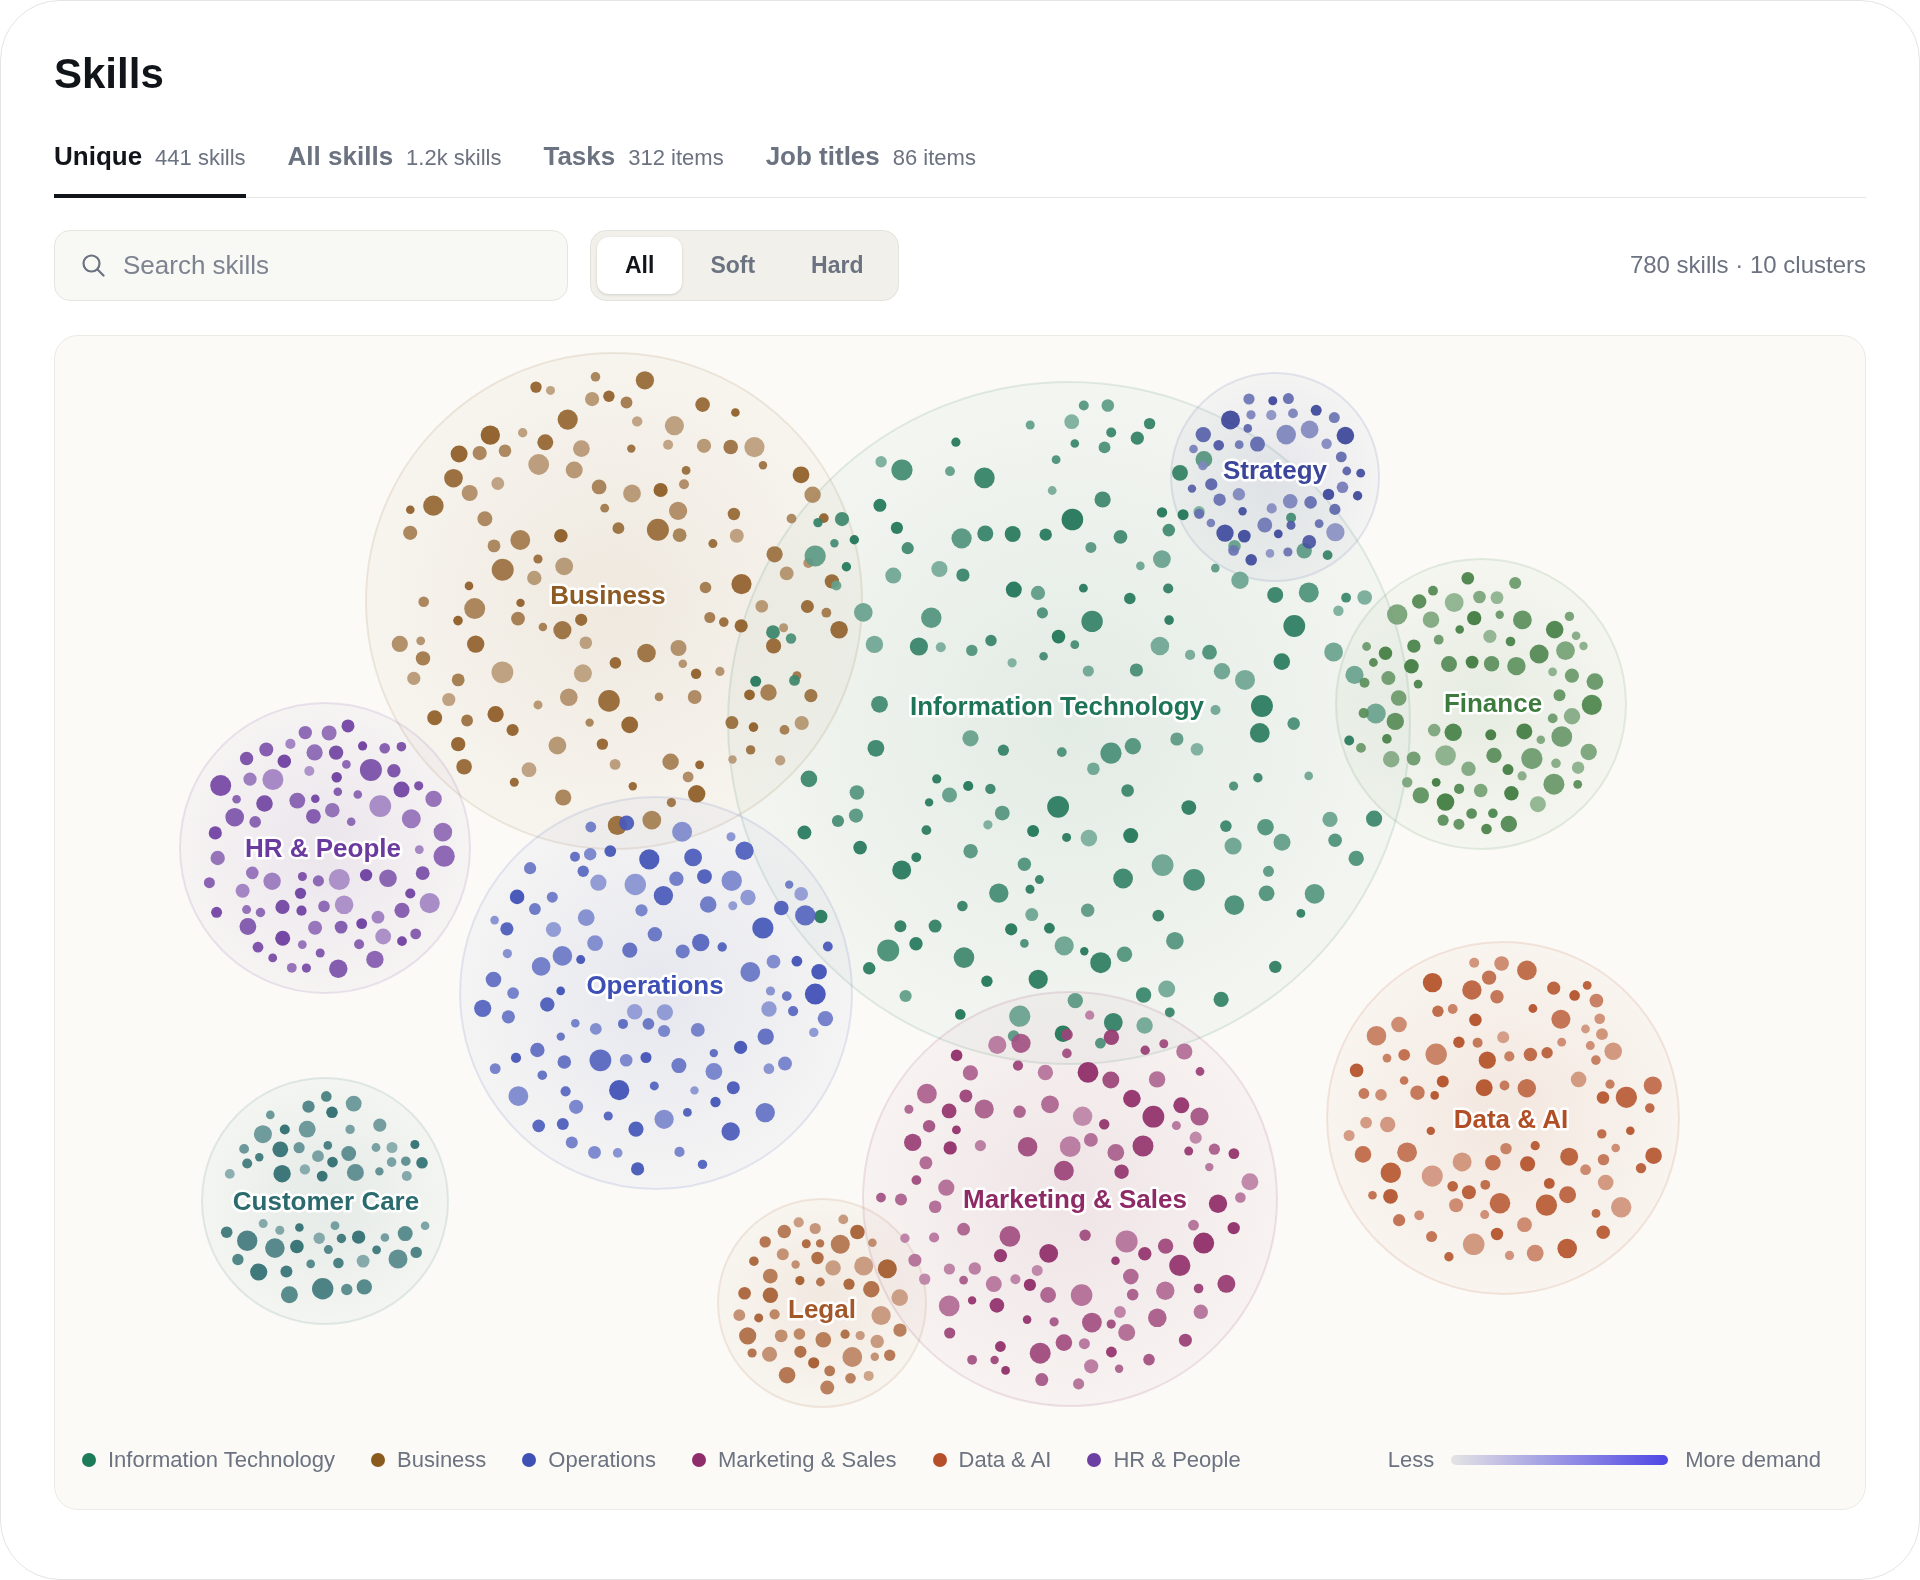 The height and width of the screenshot is (1580, 1920). I want to click on cluster-label: Marketing & Sales, so click(1075, 1198).